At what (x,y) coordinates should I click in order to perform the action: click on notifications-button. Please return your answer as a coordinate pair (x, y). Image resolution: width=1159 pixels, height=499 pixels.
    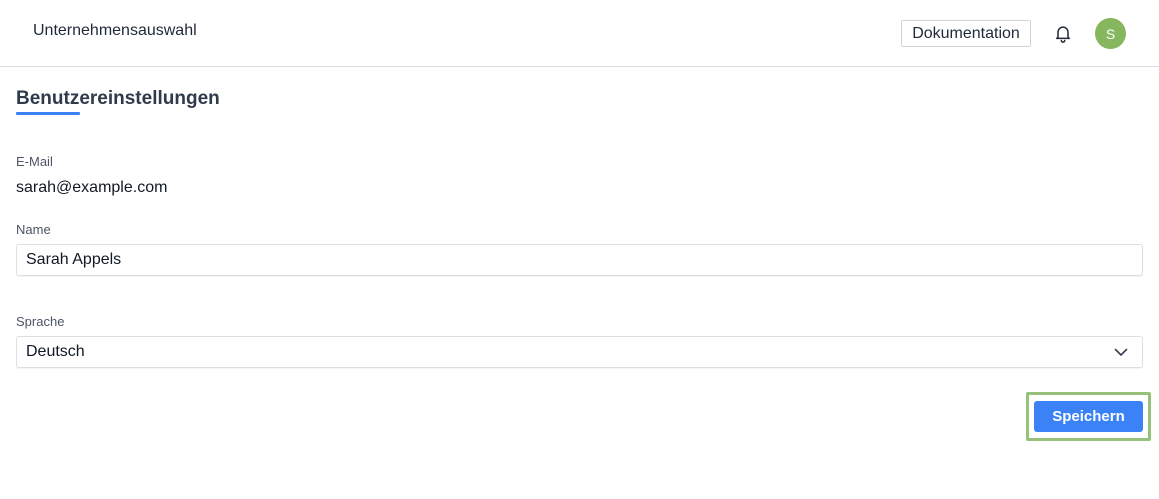
    Looking at the image, I should click on (1063, 33).